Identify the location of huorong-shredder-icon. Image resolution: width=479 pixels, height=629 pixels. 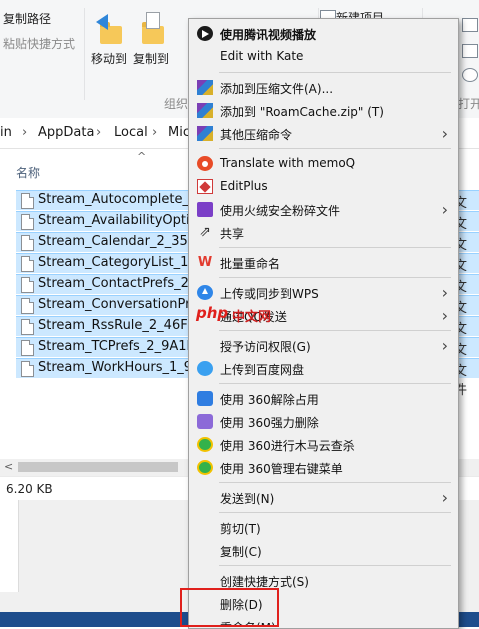
(205, 209).